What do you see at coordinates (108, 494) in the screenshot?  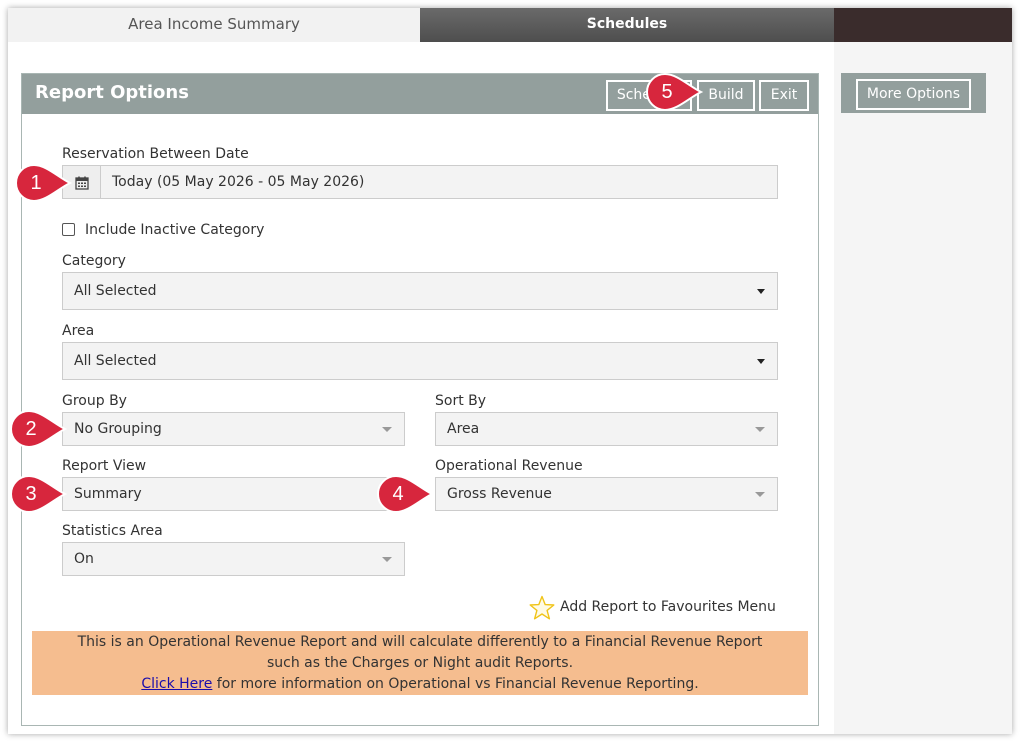 I see `report-view-value: Summary` at bounding box center [108, 494].